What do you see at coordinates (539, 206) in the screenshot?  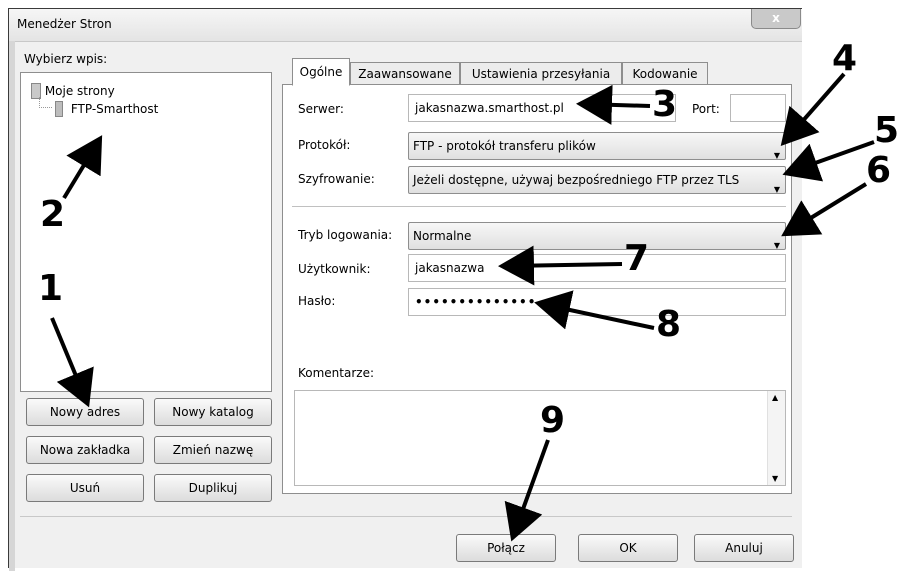 I see `form-separator` at bounding box center [539, 206].